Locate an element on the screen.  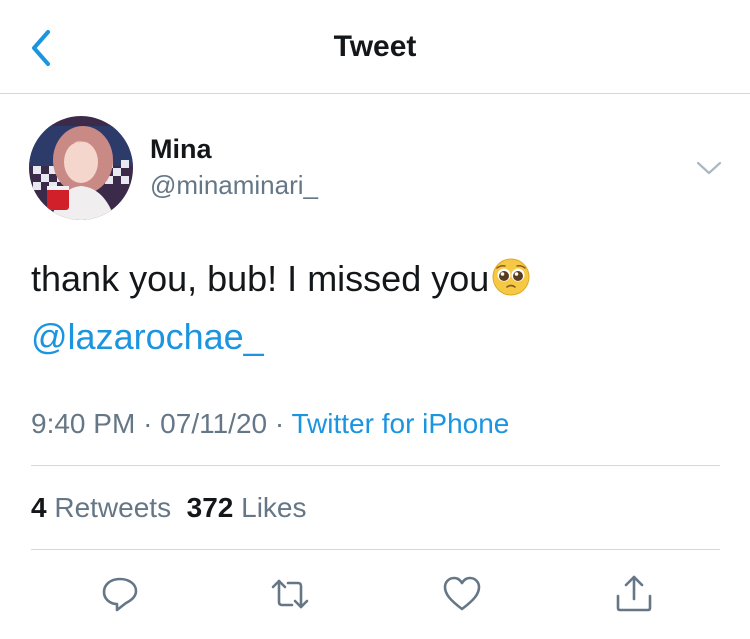
share-button is located at coordinates (634, 594).